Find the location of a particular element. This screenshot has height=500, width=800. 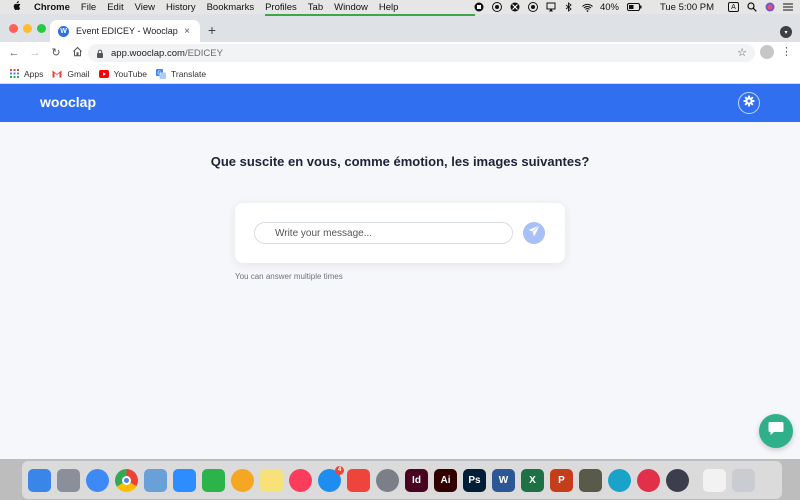

spotlight-search-icon is located at coordinates (751, 7).